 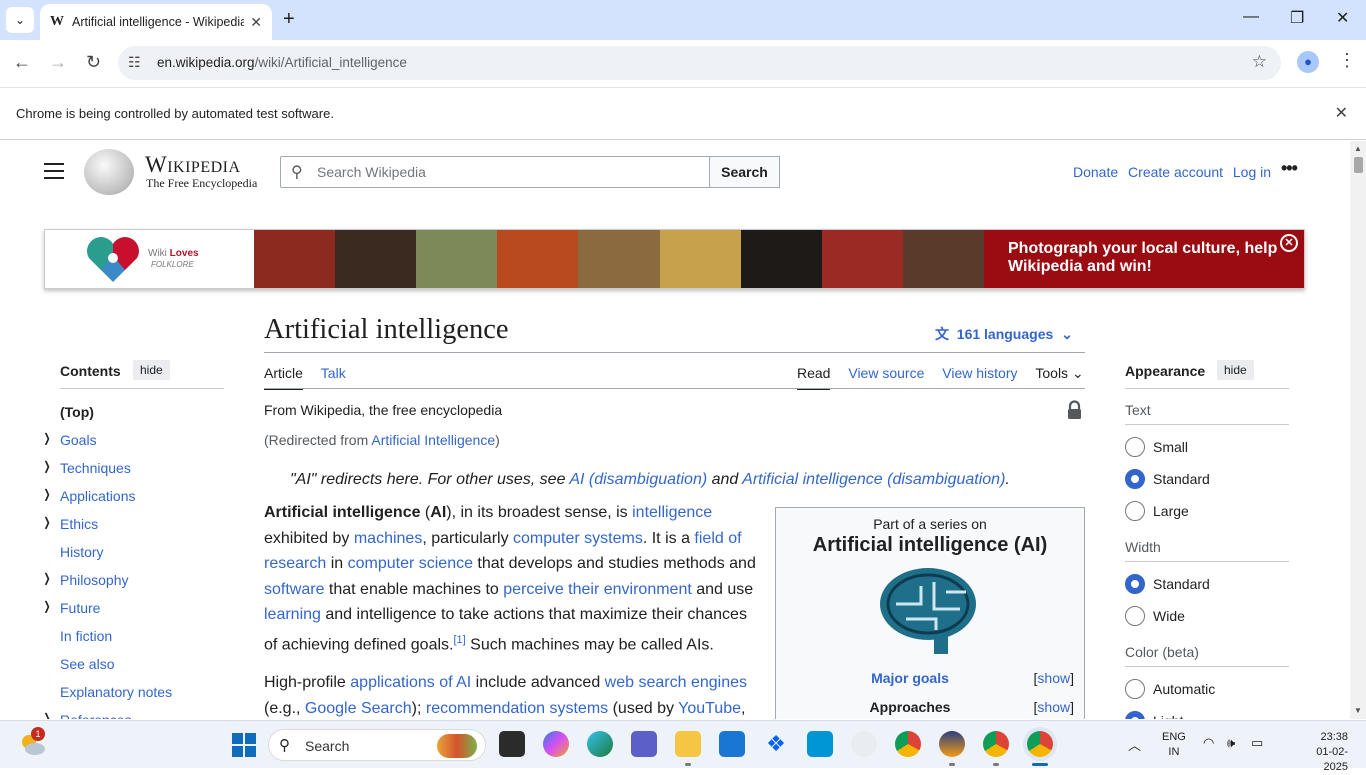 What do you see at coordinates (908, 744) in the screenshot?
I see `chrome-profile-1-icon` at bounding box center [908, 744].